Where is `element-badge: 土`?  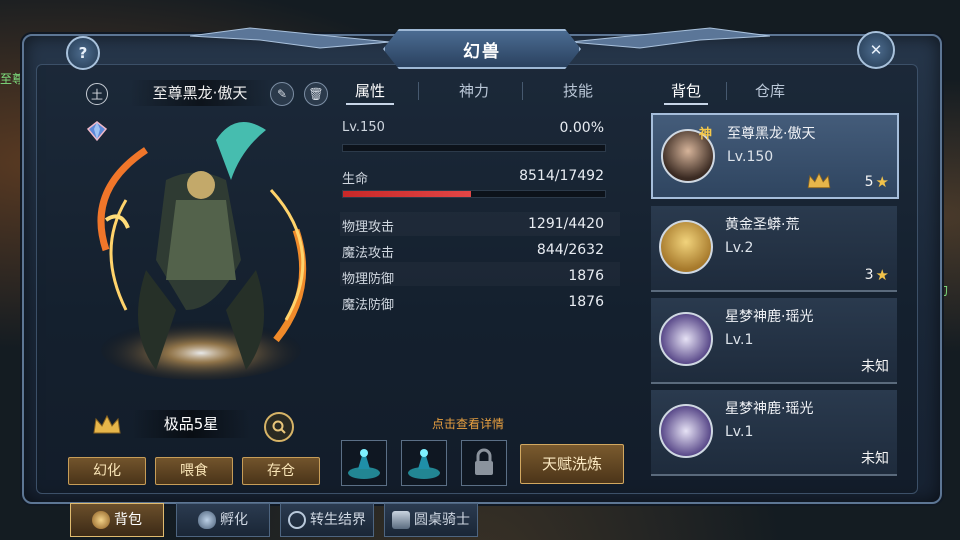
element-badge: 土 is located at coordinates (97, 94).